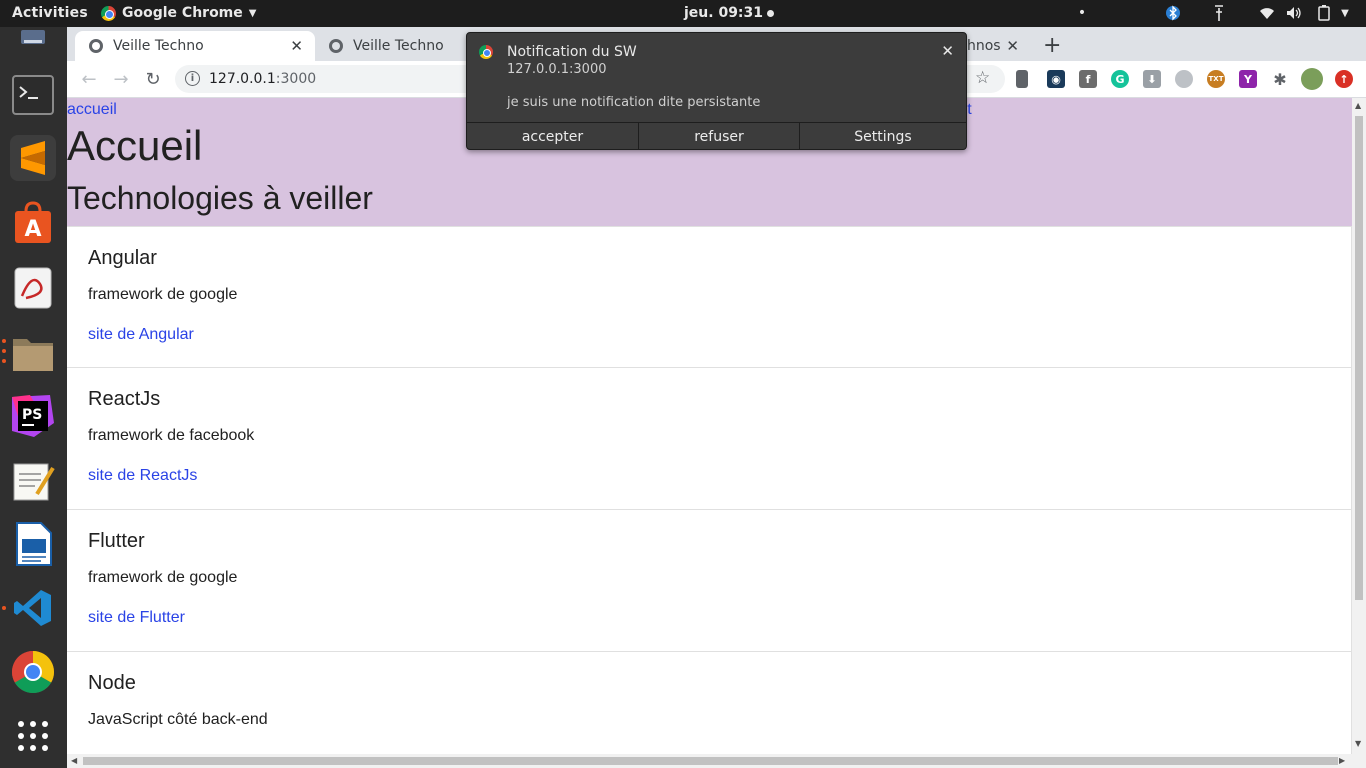 This screenshot has height=768, width=1366. Describe the element at coordinates (121, 79) in the screenshot. I see `forward-button: →` at that location.